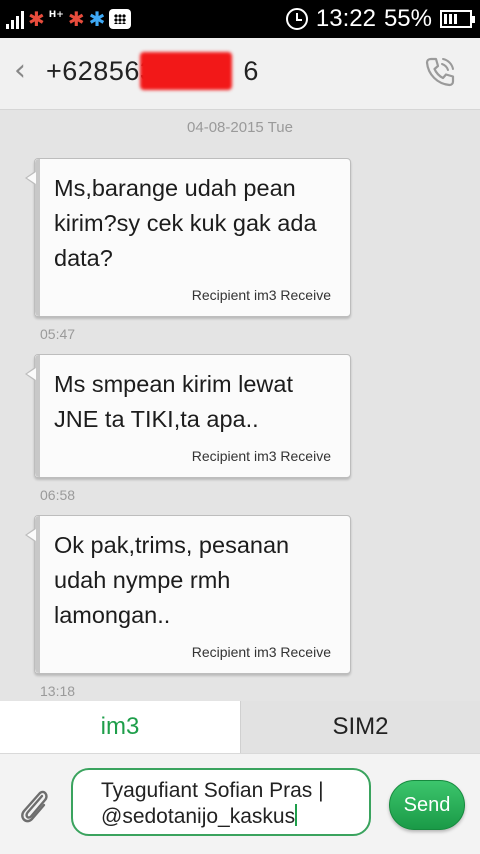 The width and height of the screenshot is (480, 854). What do you see at coordinates (296, 19) in the screenshot?
I see `alarm-icon` at bounding box center [296, 19].